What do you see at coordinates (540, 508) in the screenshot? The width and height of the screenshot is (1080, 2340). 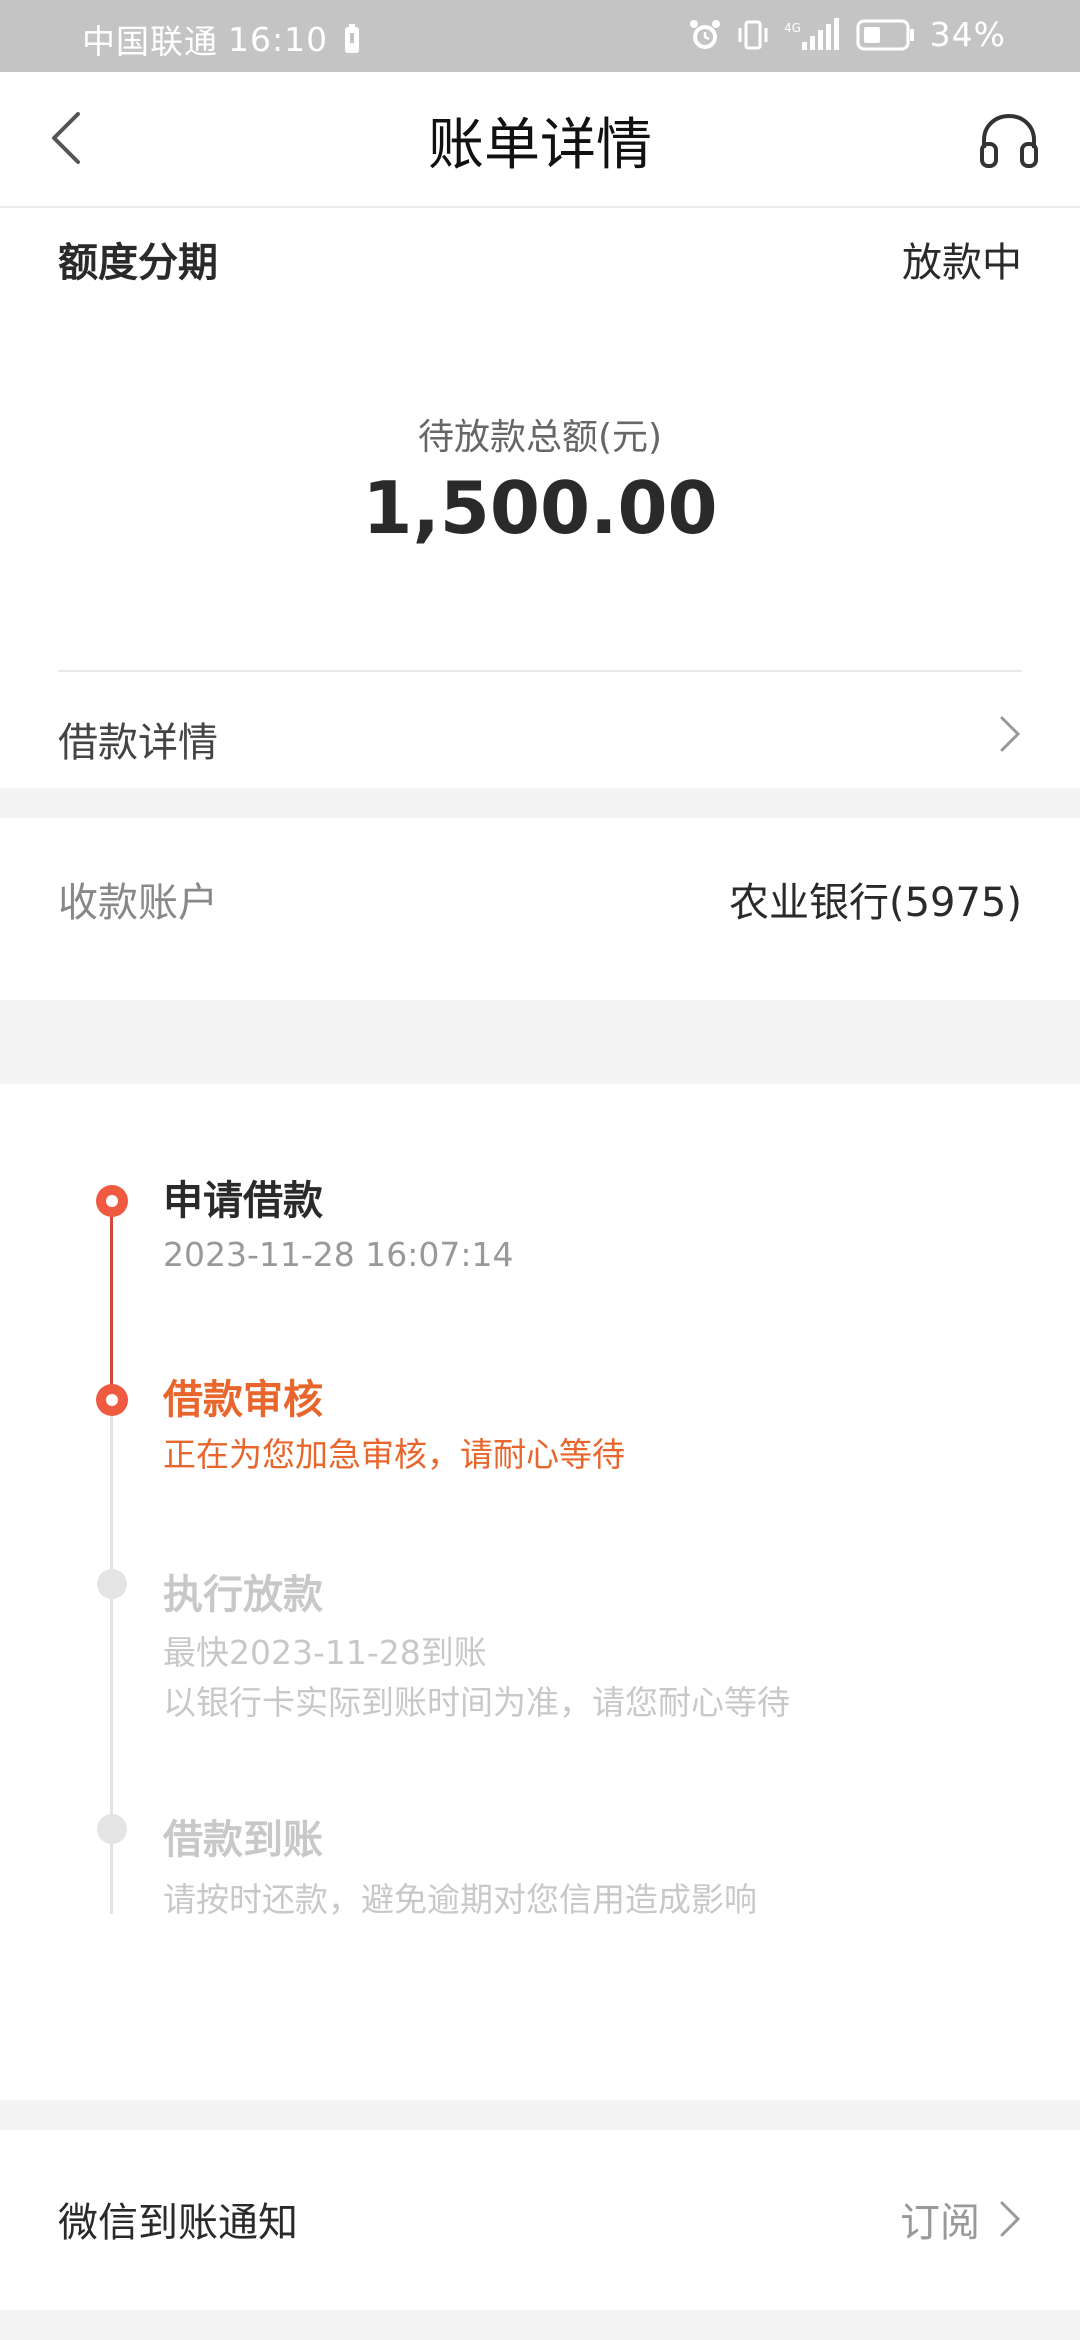 I see `amount-value: 1,500.00` at bounding box center [540, 508].